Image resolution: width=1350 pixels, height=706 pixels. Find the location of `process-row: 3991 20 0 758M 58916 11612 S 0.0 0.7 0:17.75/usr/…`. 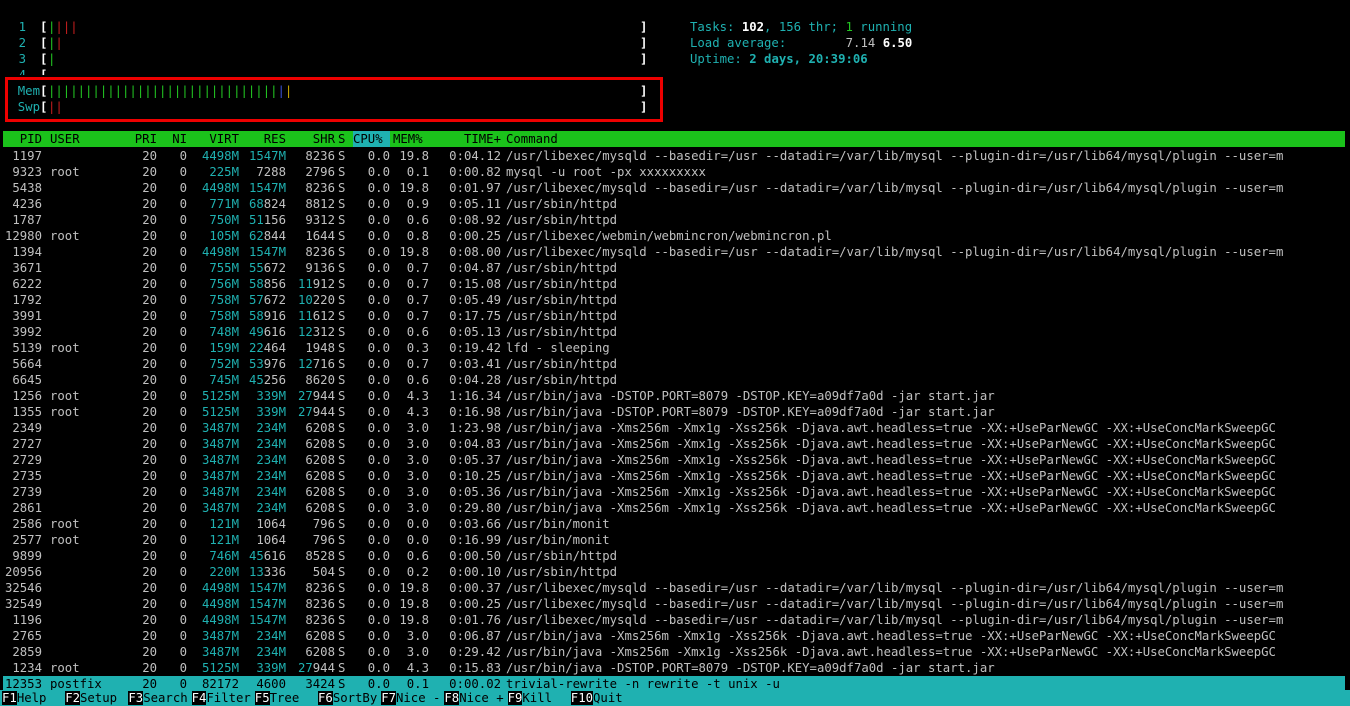

process-row: 3991 20 0 758M 58916 11612 S 0.0 0.7 0:17.75/usr/… is located at coordinates (674, 316).